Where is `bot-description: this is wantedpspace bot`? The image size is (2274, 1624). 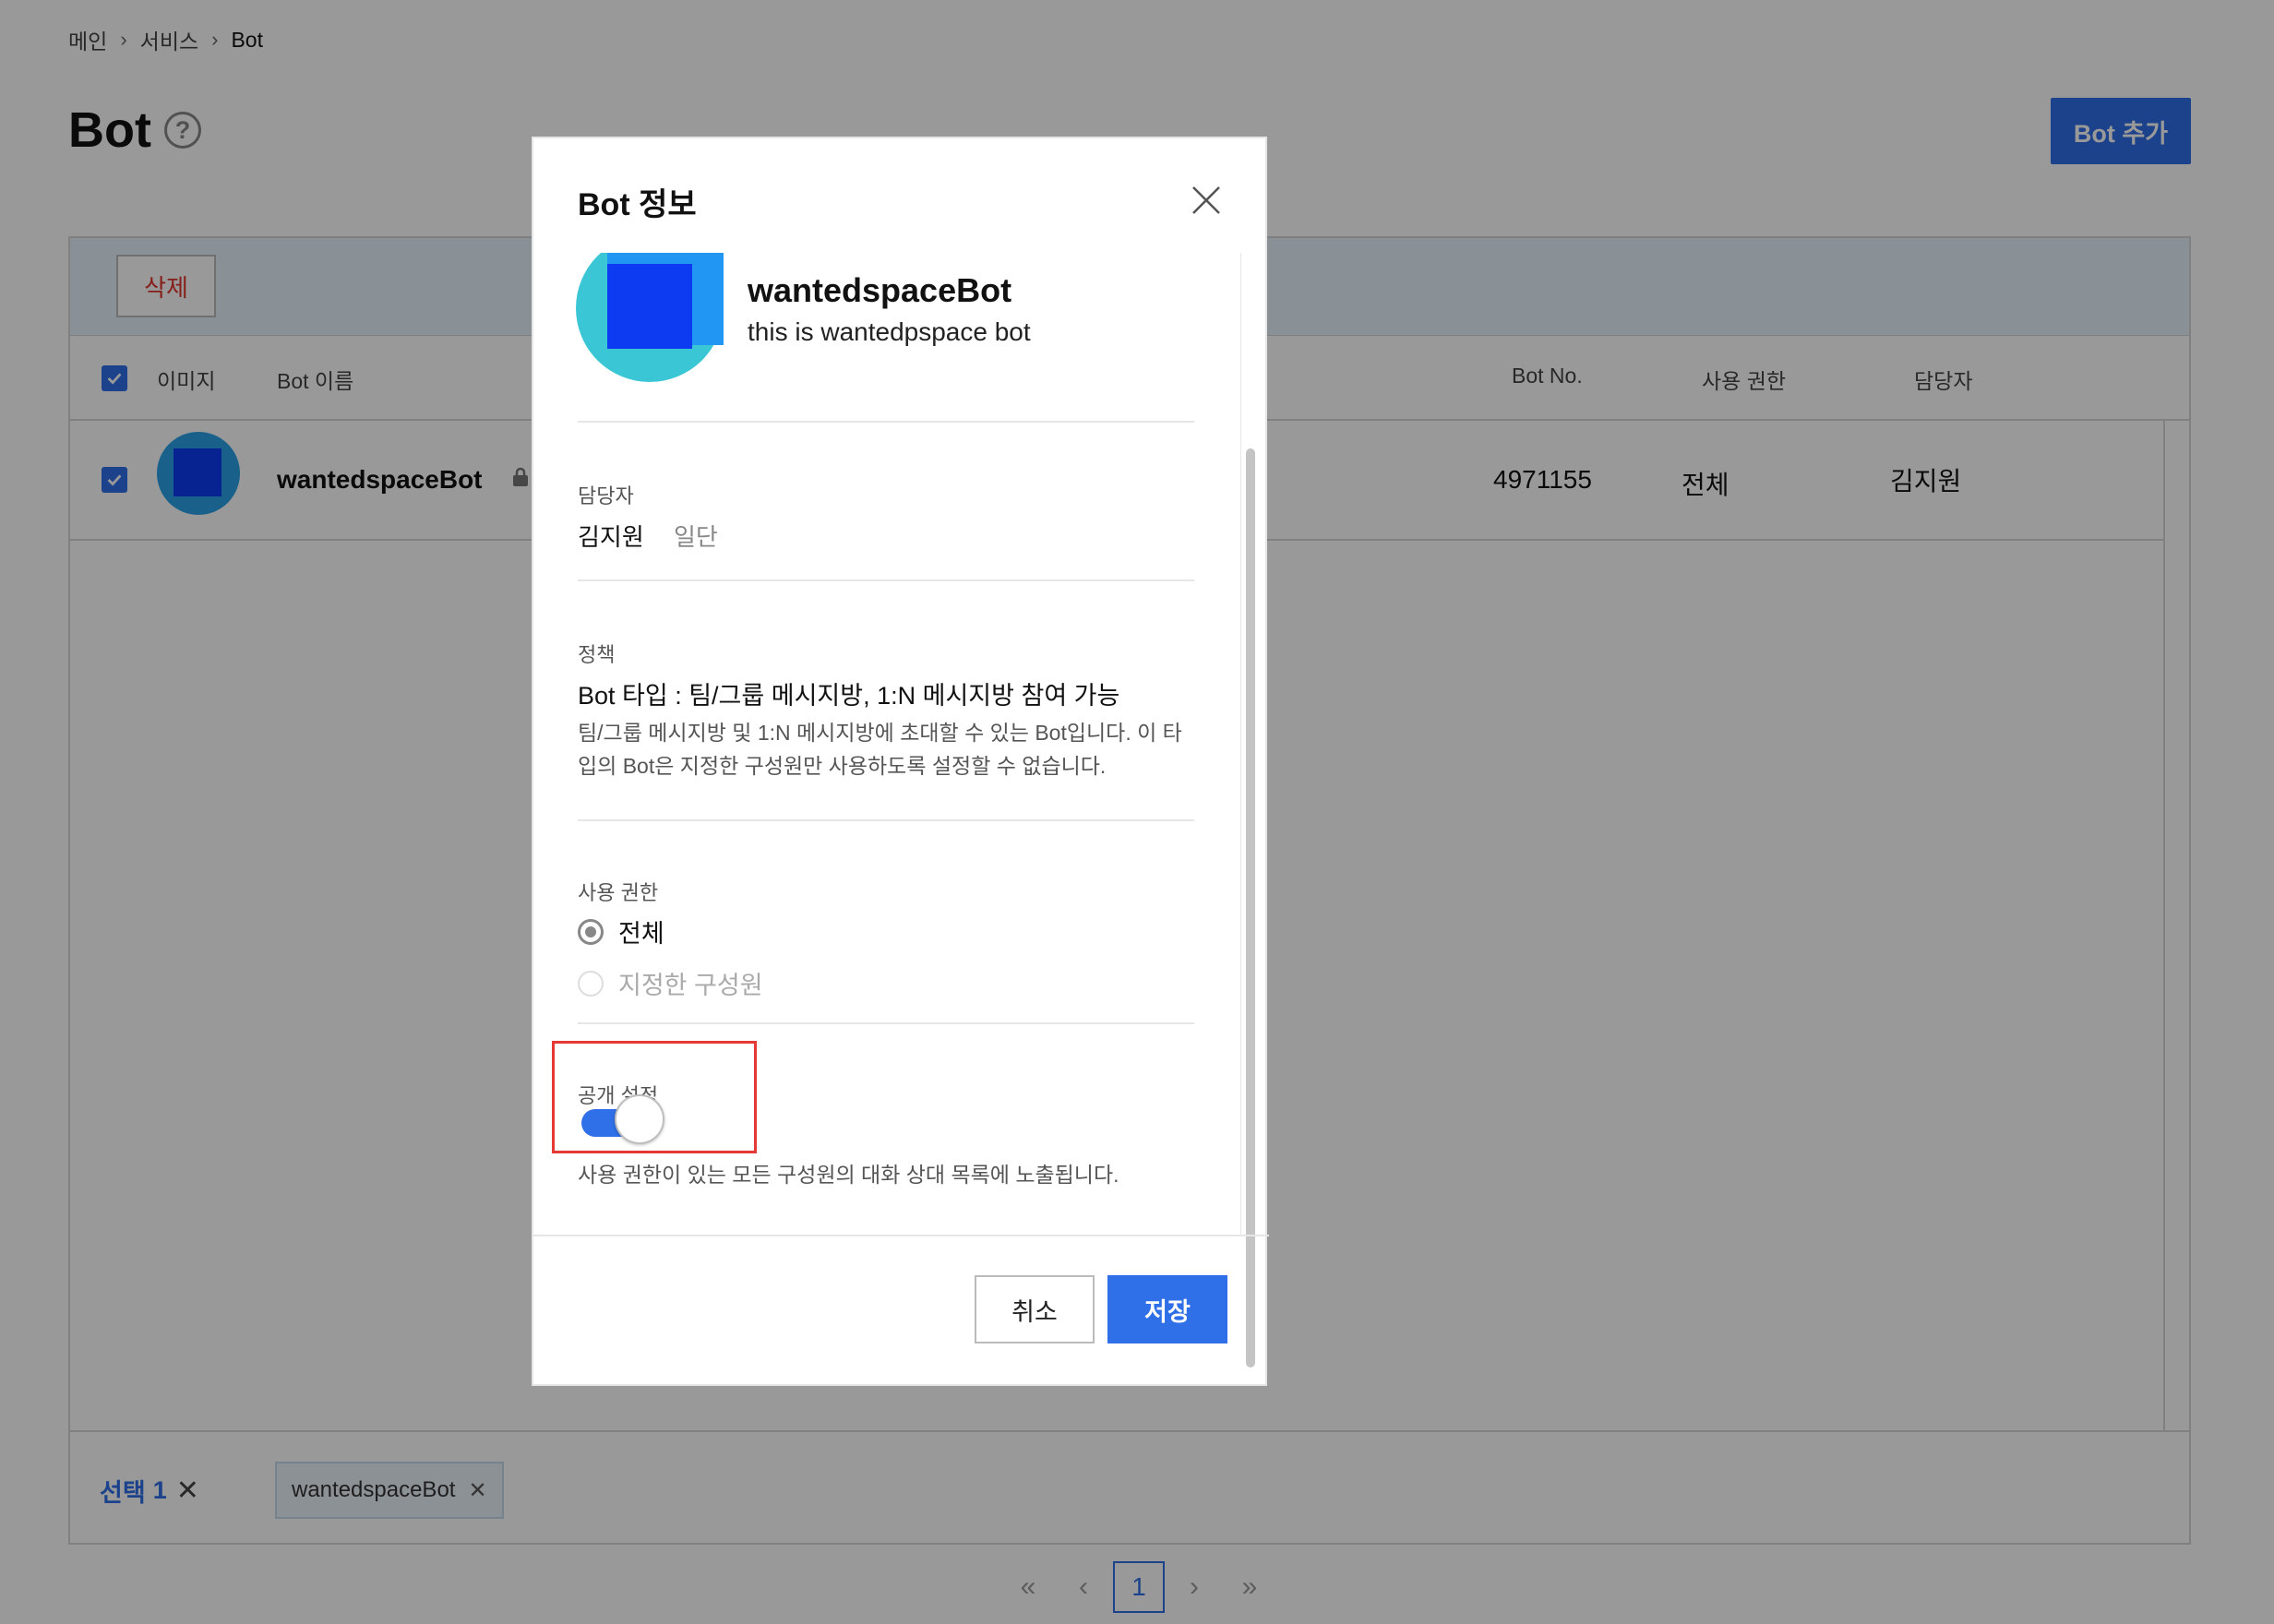
bot-description: this is wantedpspace bot is located at coordinates (889, 331).